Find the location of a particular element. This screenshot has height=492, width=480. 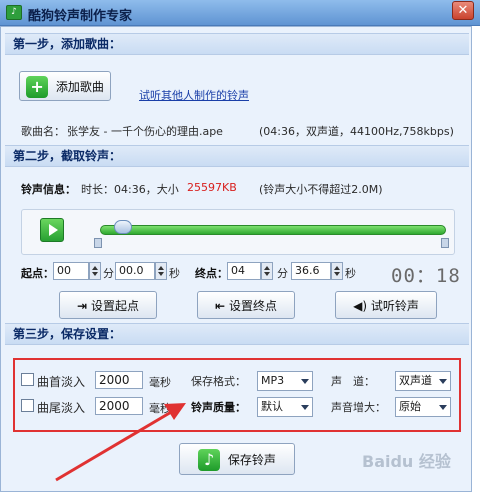

watermark: Baidu 经验 is located at coordinates (406, 461).